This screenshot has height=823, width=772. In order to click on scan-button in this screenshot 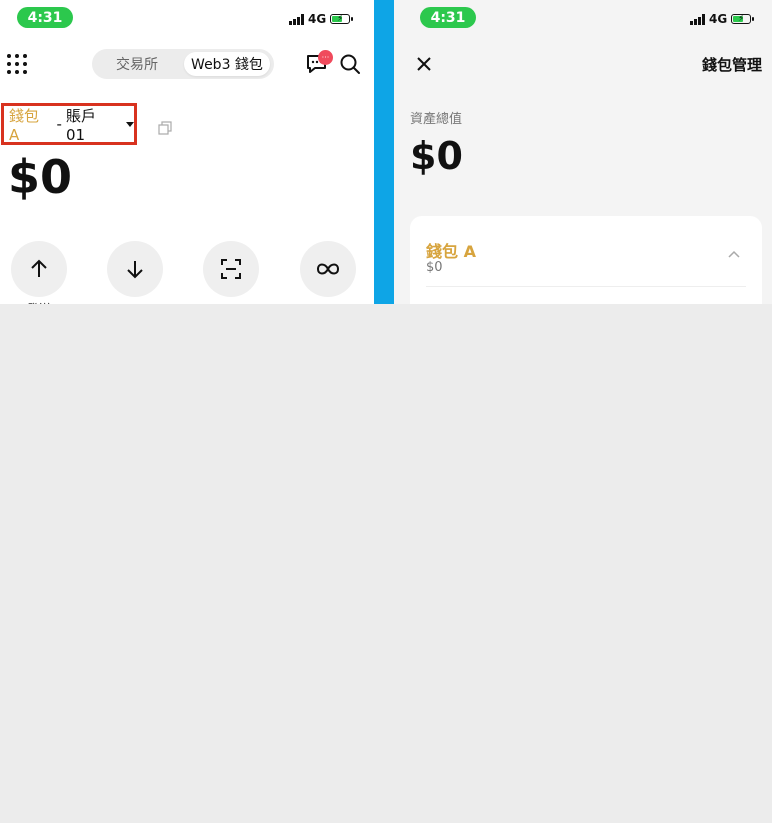, I will do `click(231, 269)`.